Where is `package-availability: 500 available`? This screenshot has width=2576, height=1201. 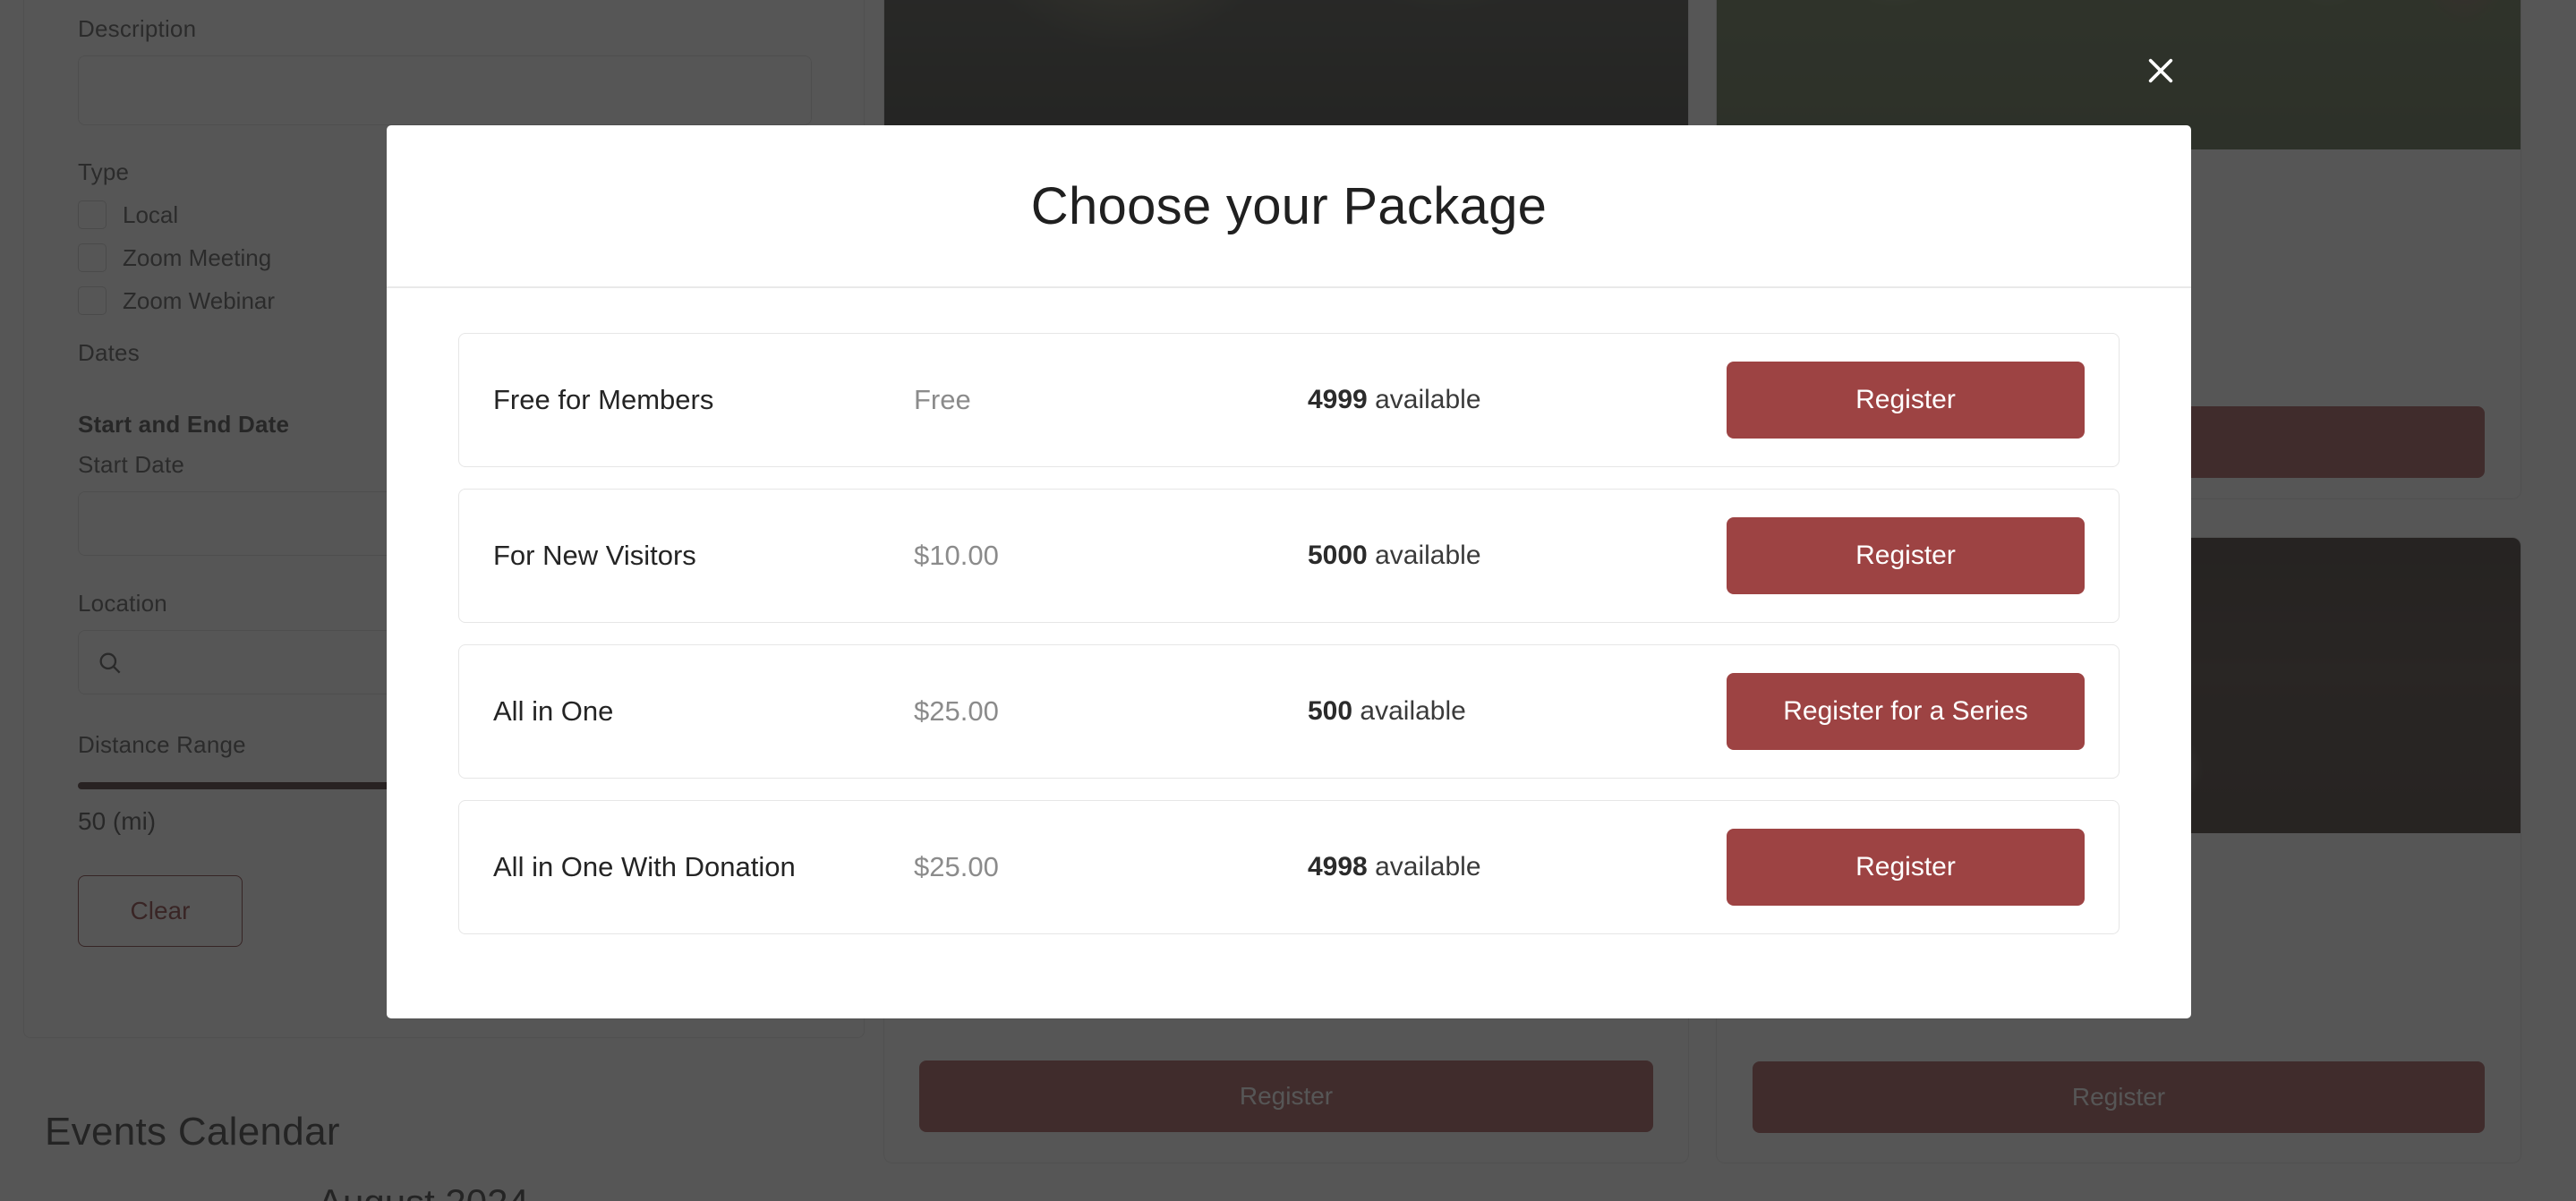 package-availability: 500 available is located at coordinates (1517, 711).